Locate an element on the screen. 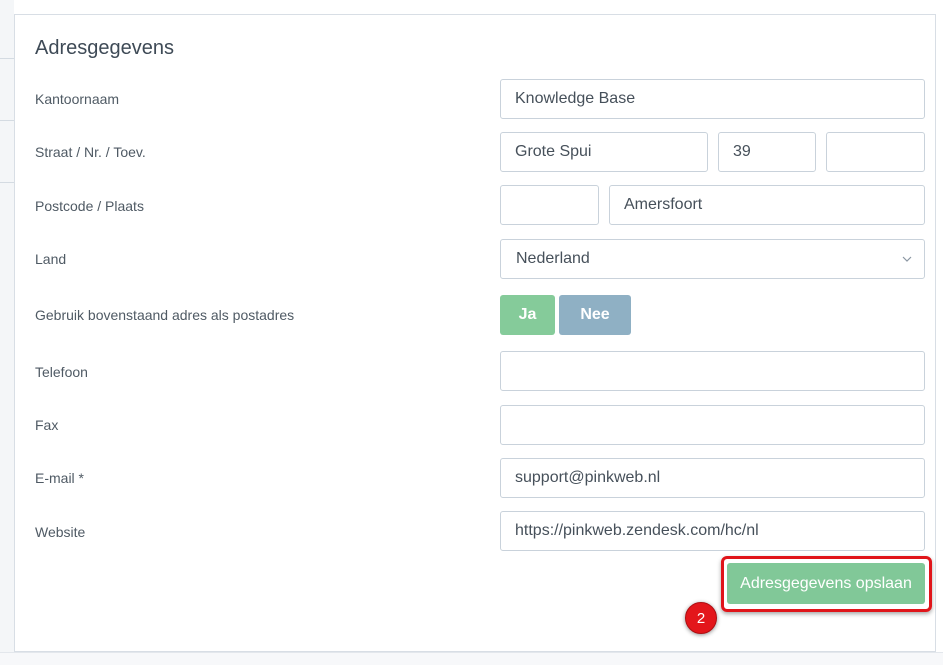 This screenshot has height=665, width=943. website-value: https://pinkweb.zendesk.com/hc/nl is located at coordinates (637, 530).